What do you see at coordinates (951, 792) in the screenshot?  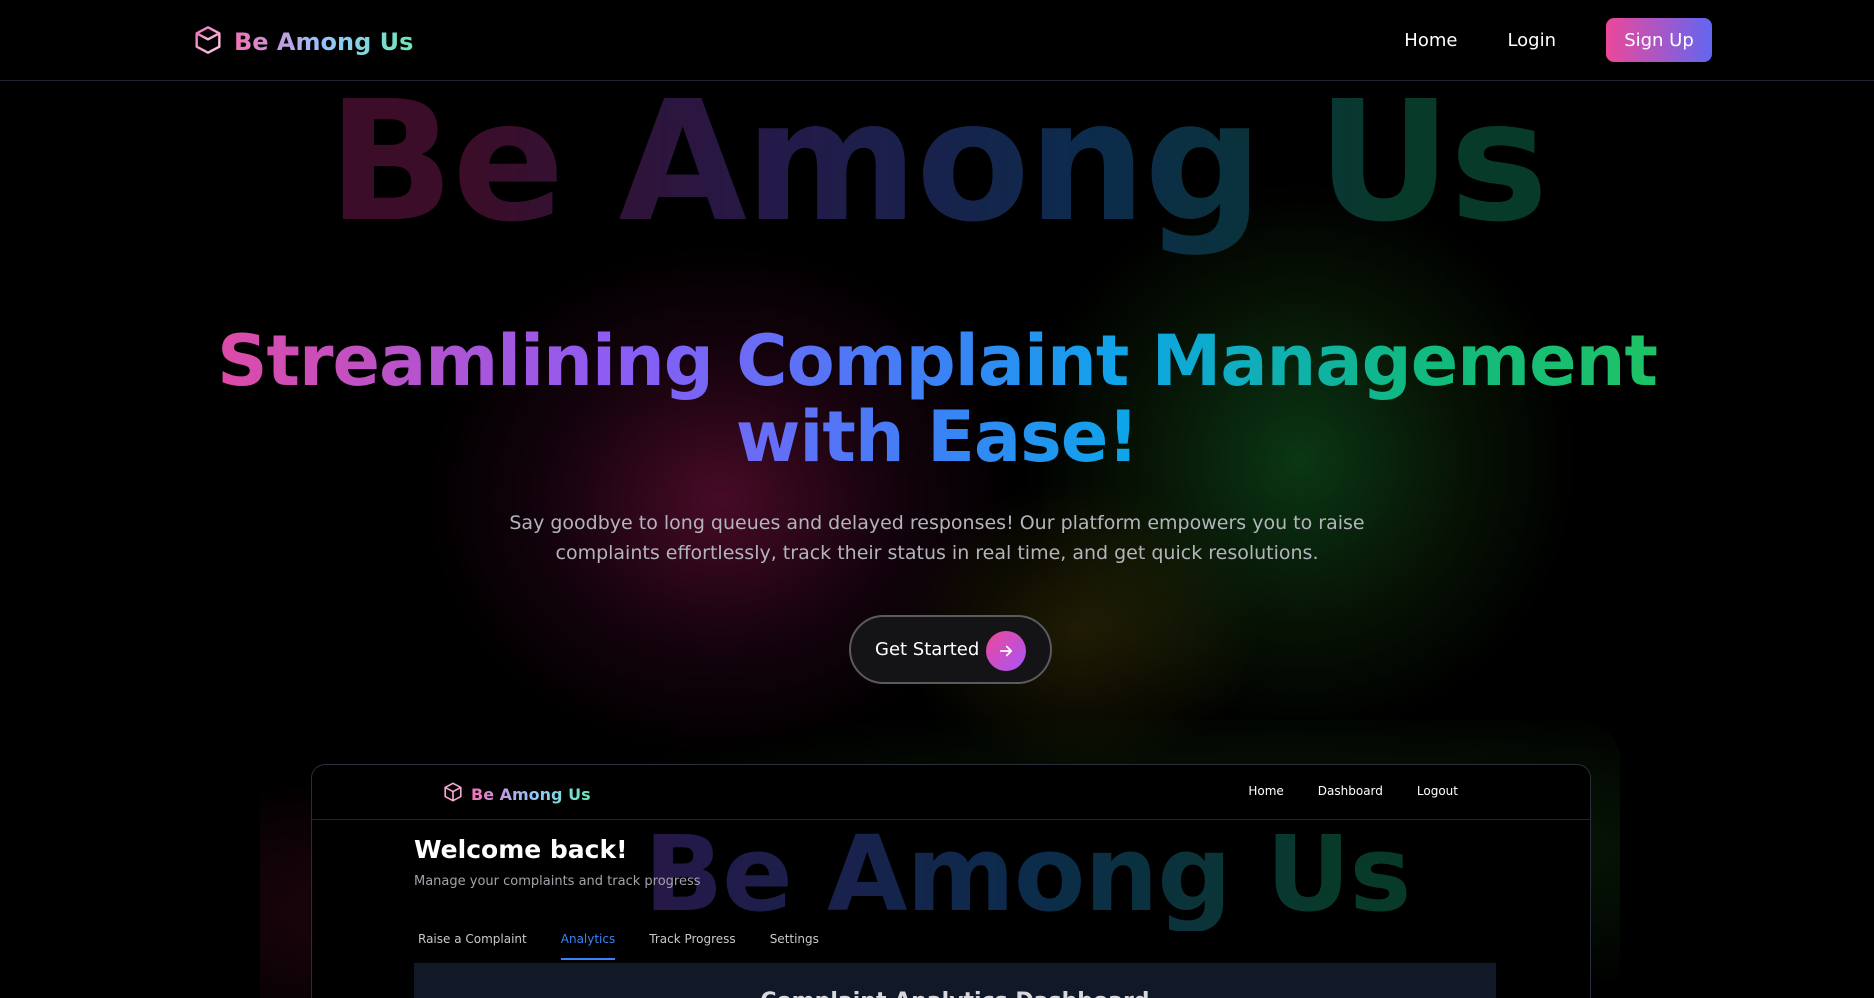 I see `preview-navbar: Be Among Us Home Dashboard Logout` at bounding box center [951, 792].